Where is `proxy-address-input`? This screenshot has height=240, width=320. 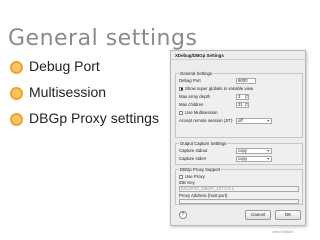 proxy-address-input is located at coordinates (239, 201).